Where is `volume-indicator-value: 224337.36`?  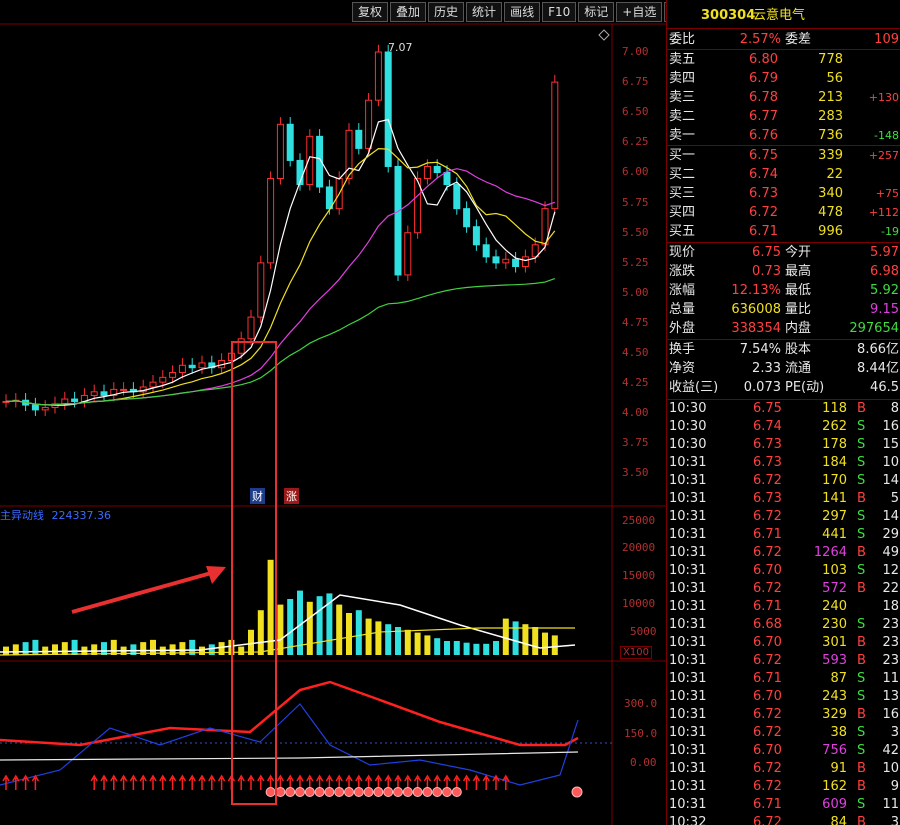 volume-indicator-value: 224337.36 is located at coordinates (81, 515).